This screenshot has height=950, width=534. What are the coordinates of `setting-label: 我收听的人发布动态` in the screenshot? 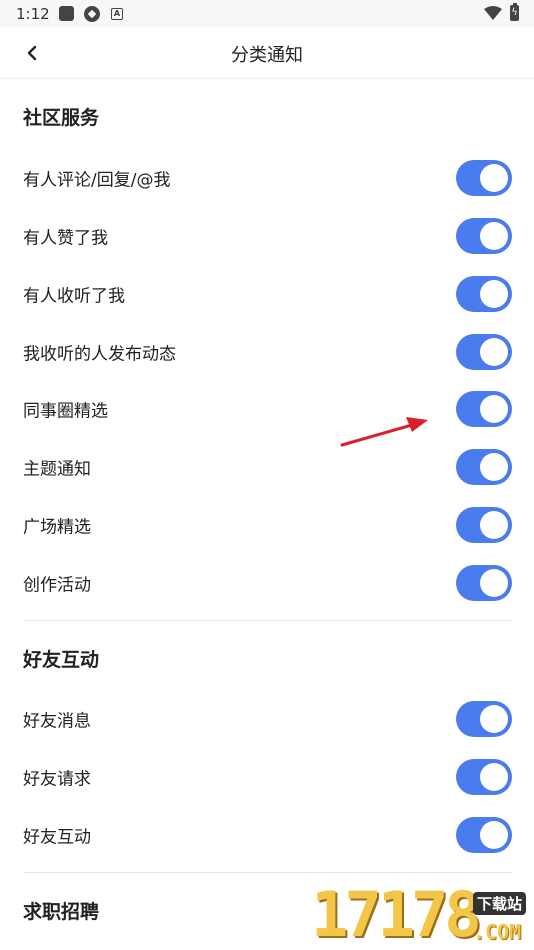 It's located at (99, 354).